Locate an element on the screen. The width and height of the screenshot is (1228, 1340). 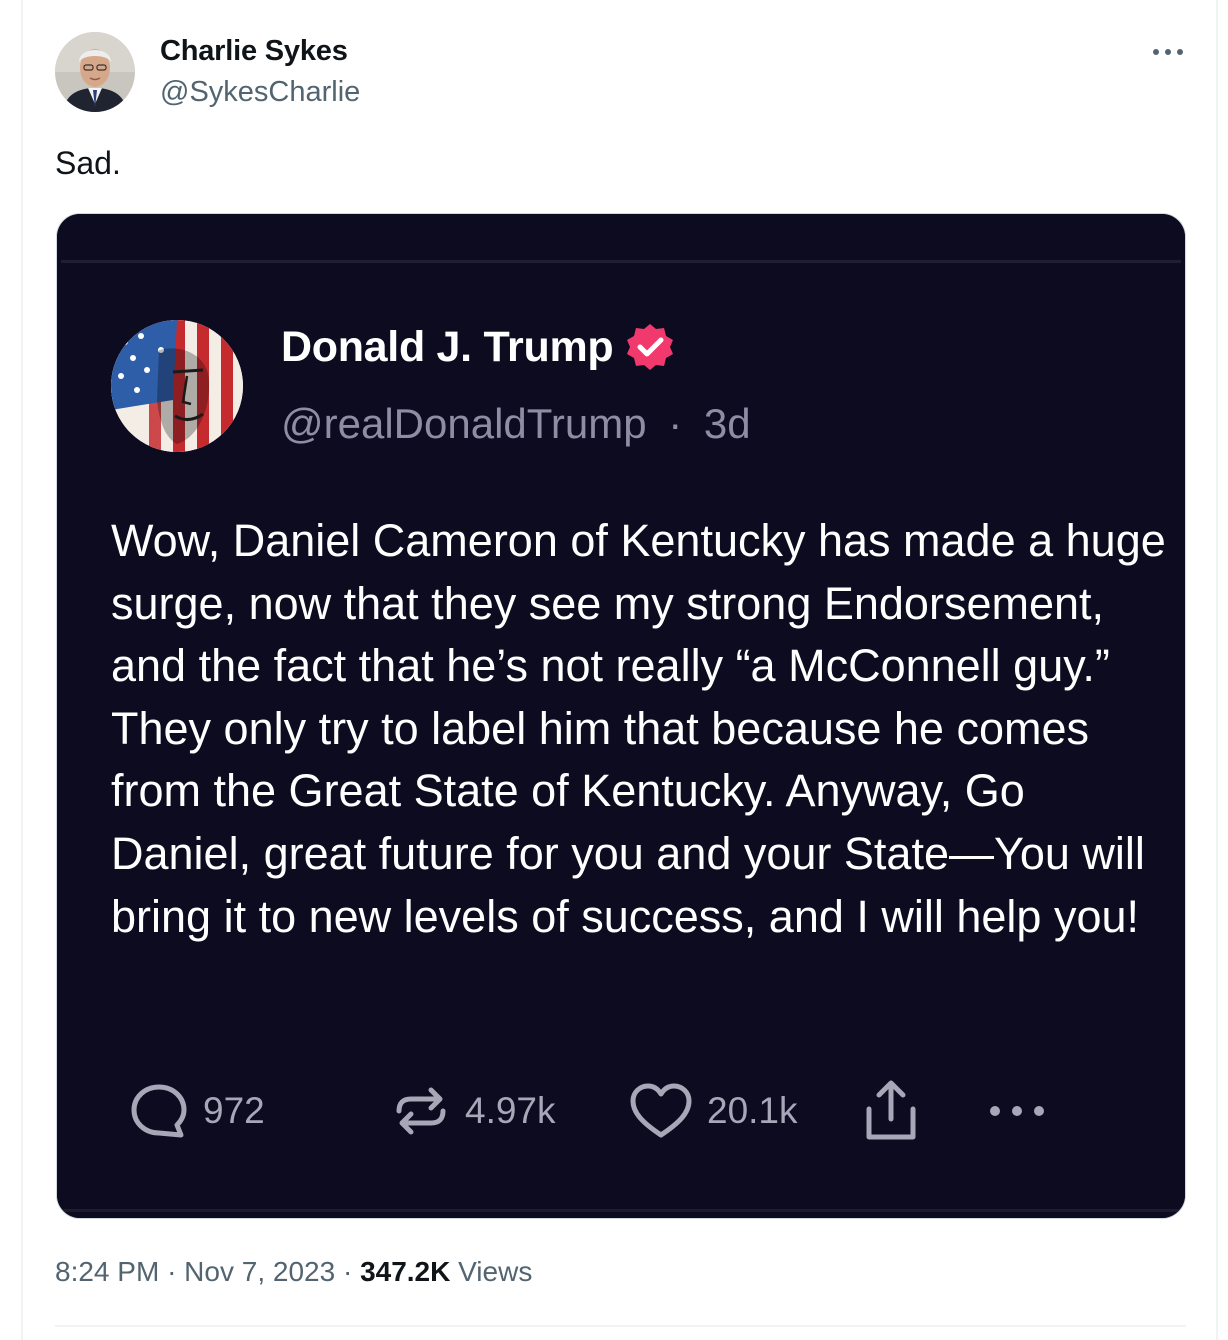
embedded-author-handle: @realDonaldTrump is located at coordinates (464, 423).